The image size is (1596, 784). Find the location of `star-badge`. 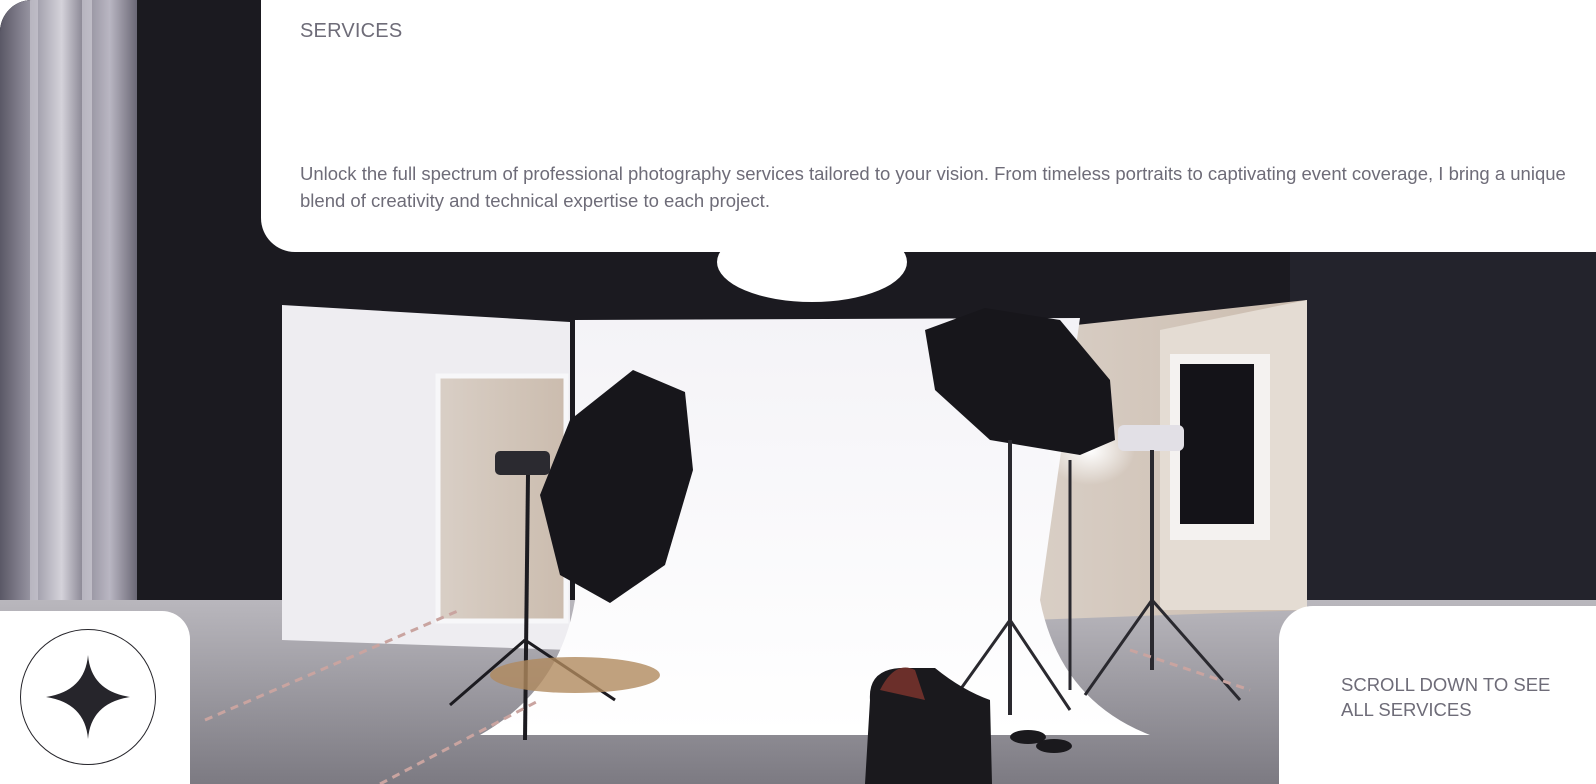

star-badge is located at coordinates (88, 697).